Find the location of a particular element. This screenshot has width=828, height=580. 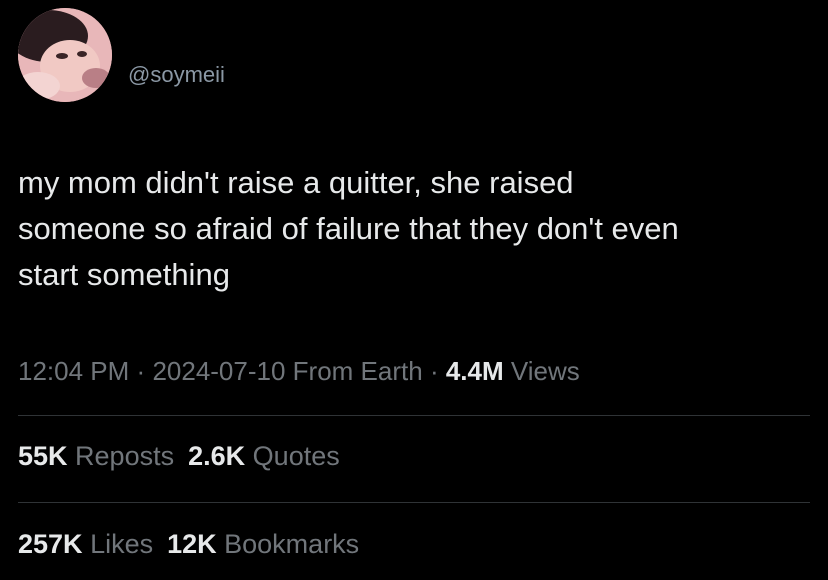

engagement-row: 257K Likes 12K Bookmarks is located at coordinates (195, 544).